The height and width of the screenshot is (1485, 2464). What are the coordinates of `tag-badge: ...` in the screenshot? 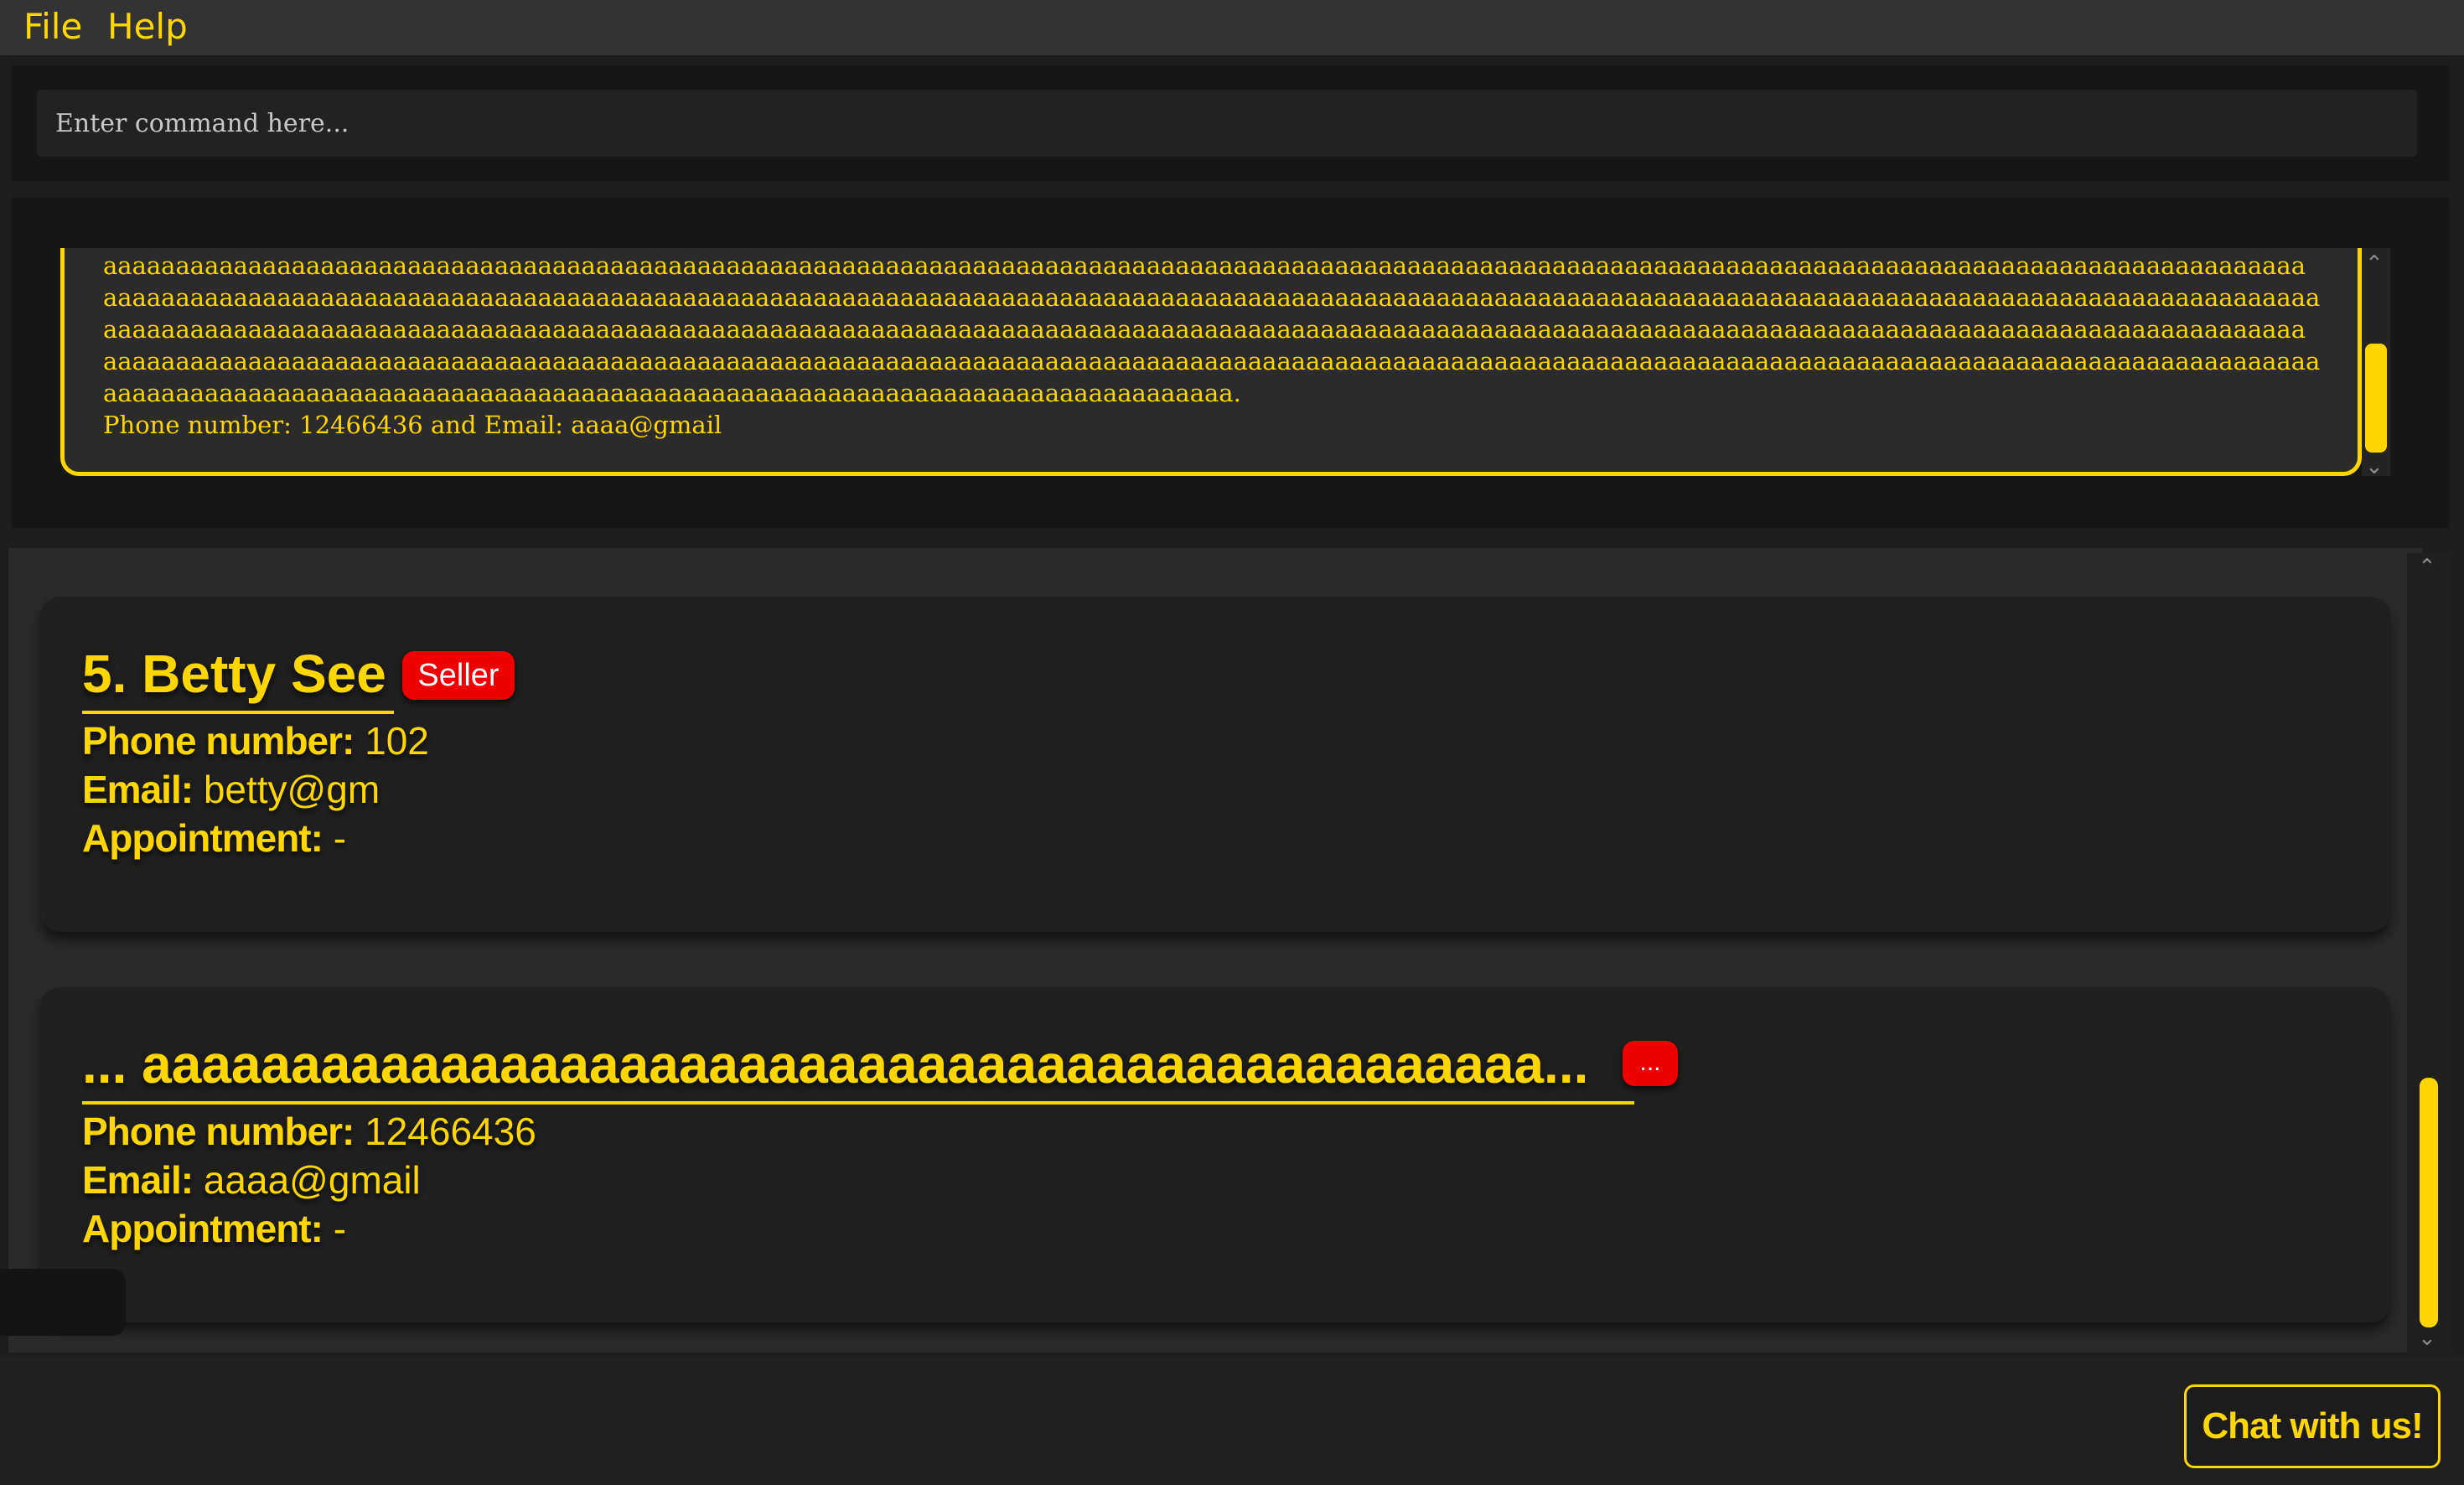 It's located at (1650, 1063).